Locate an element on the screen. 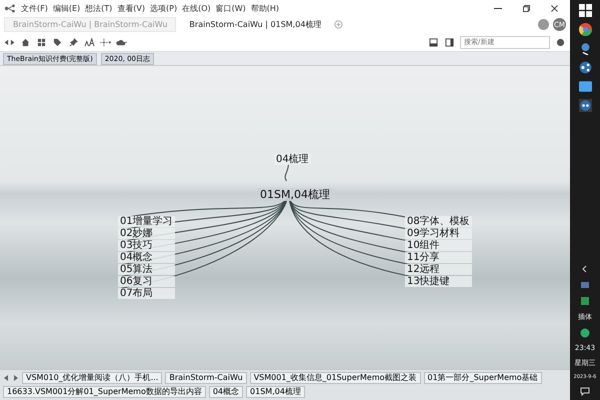 This screenshot has height=400, width=600. child-thought: 03技巧 is located at coordinates (146, 245).